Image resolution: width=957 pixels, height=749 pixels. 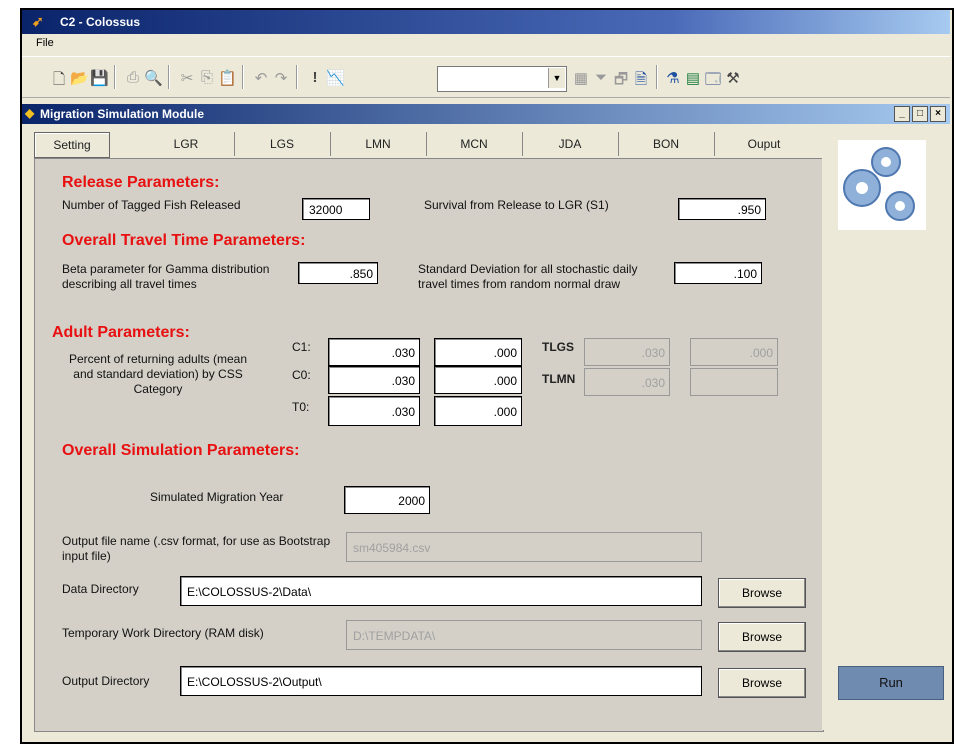 I want to click on c0-sd-input: .000, so click(x=478, y=380).